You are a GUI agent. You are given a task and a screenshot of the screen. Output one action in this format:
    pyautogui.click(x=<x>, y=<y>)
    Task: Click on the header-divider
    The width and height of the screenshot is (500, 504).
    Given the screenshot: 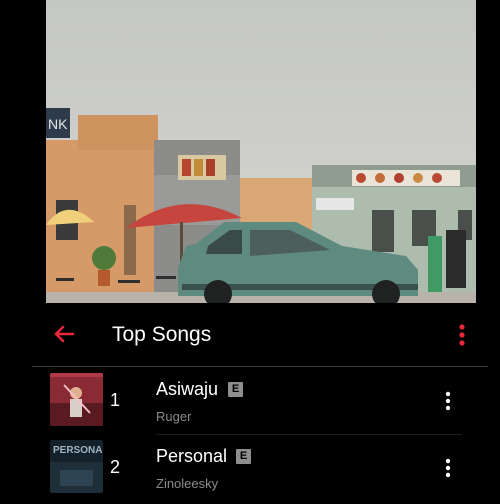 What is the action you would take?
    pyautogui.click(x=260, y=366)
    